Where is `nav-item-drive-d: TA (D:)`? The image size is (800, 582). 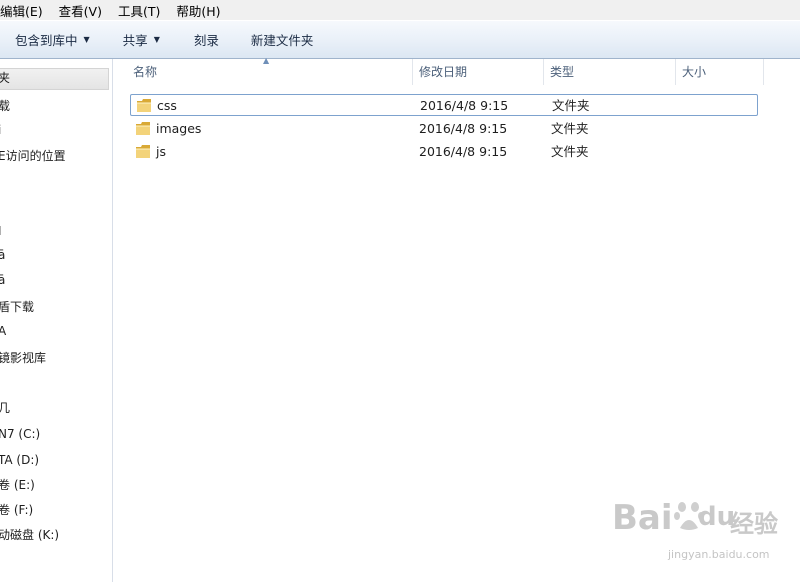 nav-item-drive-d: TA (D:) is located at coordinates (19, 460).